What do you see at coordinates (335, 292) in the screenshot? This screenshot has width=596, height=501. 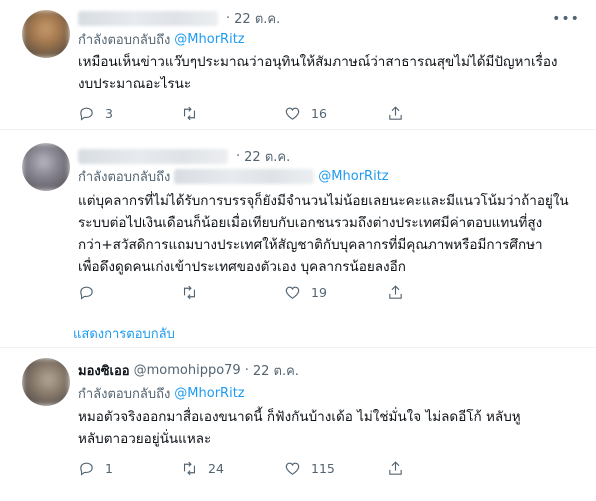 I see `like-button: 19` at bounding box center [335, 292].